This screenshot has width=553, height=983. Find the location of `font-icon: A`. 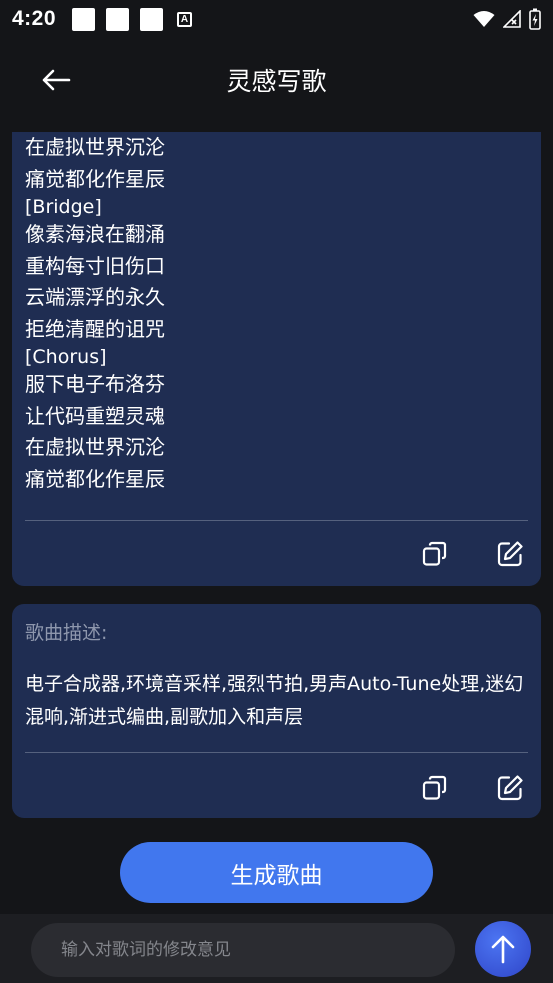

font-icon: A is located at coordinates (185, 19).